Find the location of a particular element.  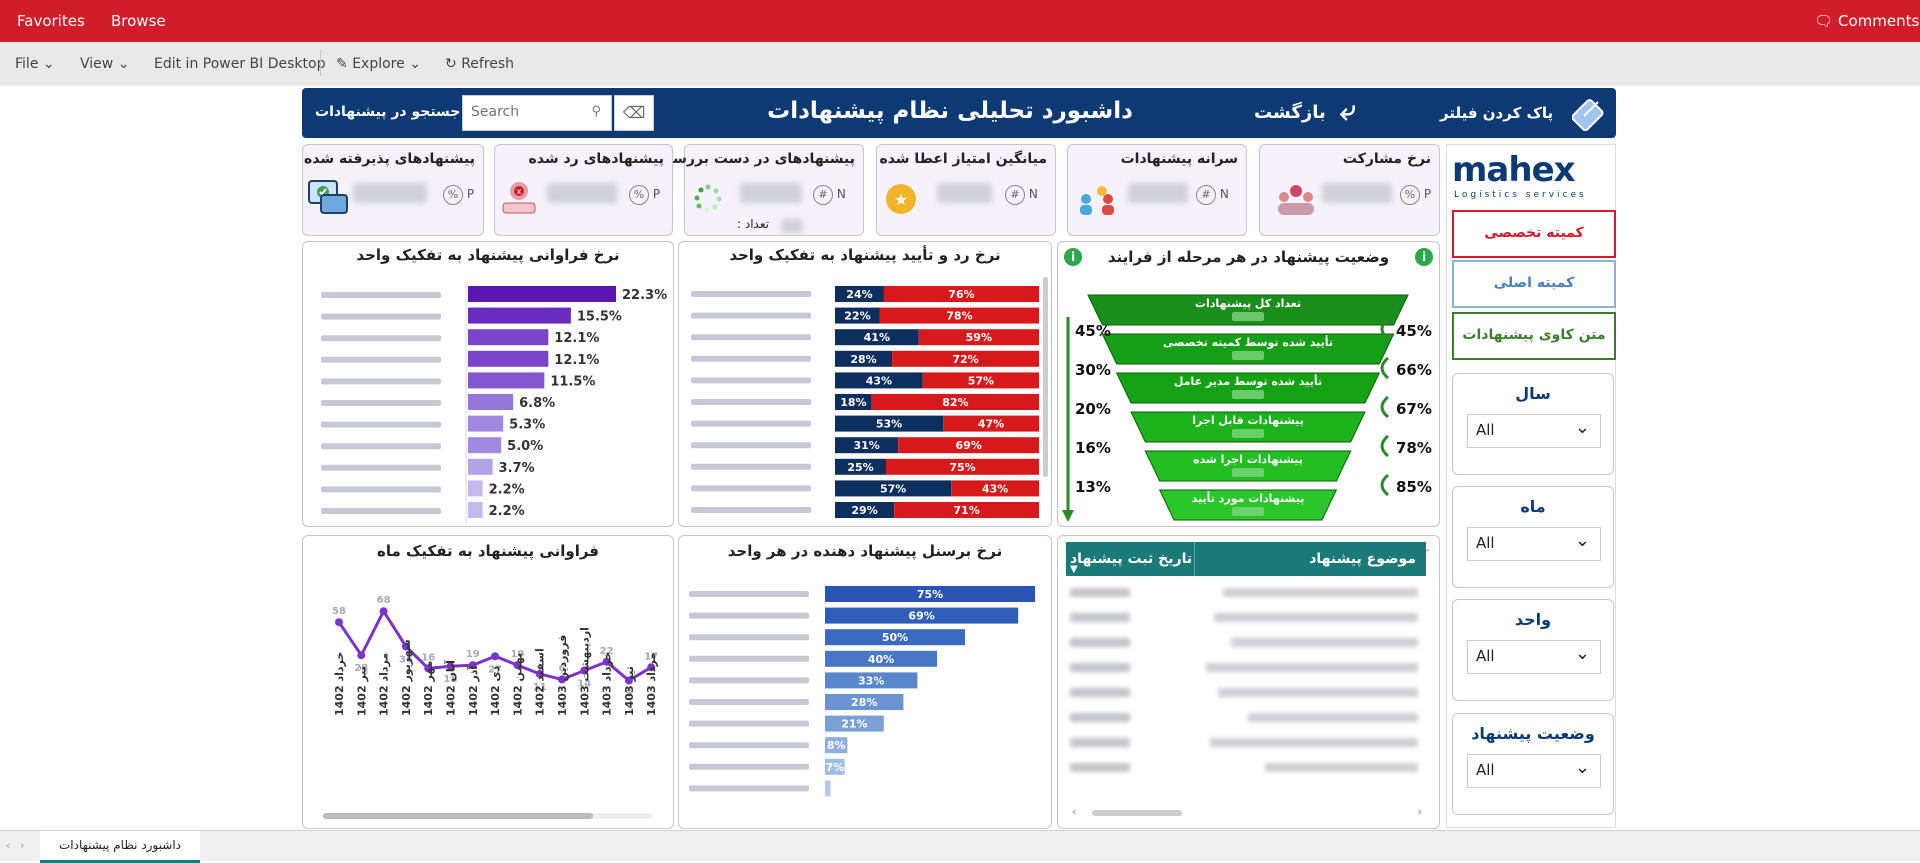

comments-icon: 🗨 is located at coordinates (1823, 21).